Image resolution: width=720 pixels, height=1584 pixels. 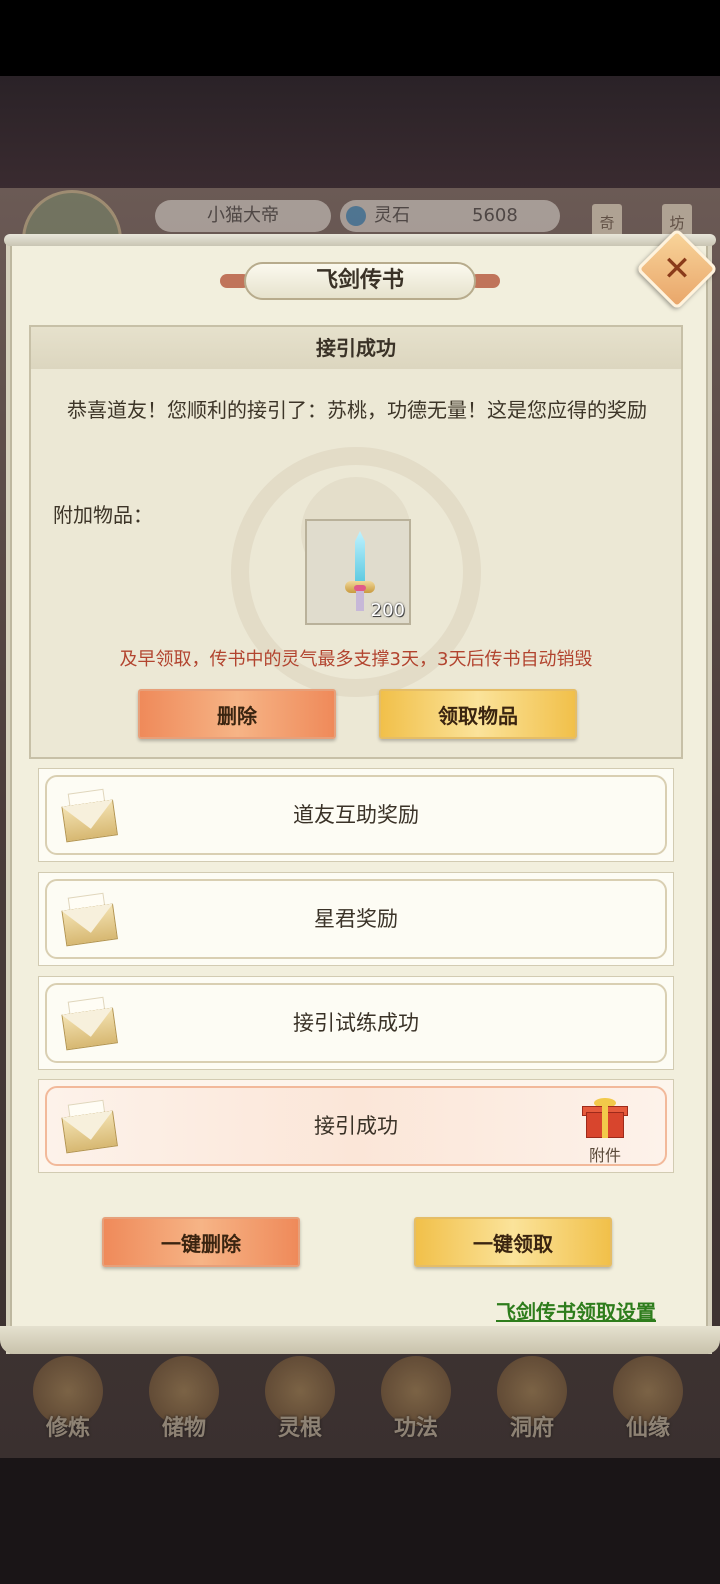 I want to click on mail-message: 恭喜道友！您顺利的接引了：苏桃，功德无量！这是您应得的奖励, so click(x=357, y=410).